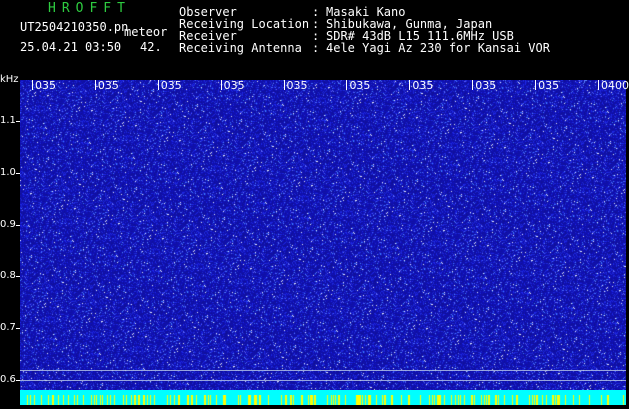 The width and height of the screenshot is (629, 409). What do you see at coordinates (240, 48) in the screenshot?
I see `info-label-antenna: Receiving Antenna` at bounding box center [240, 48].